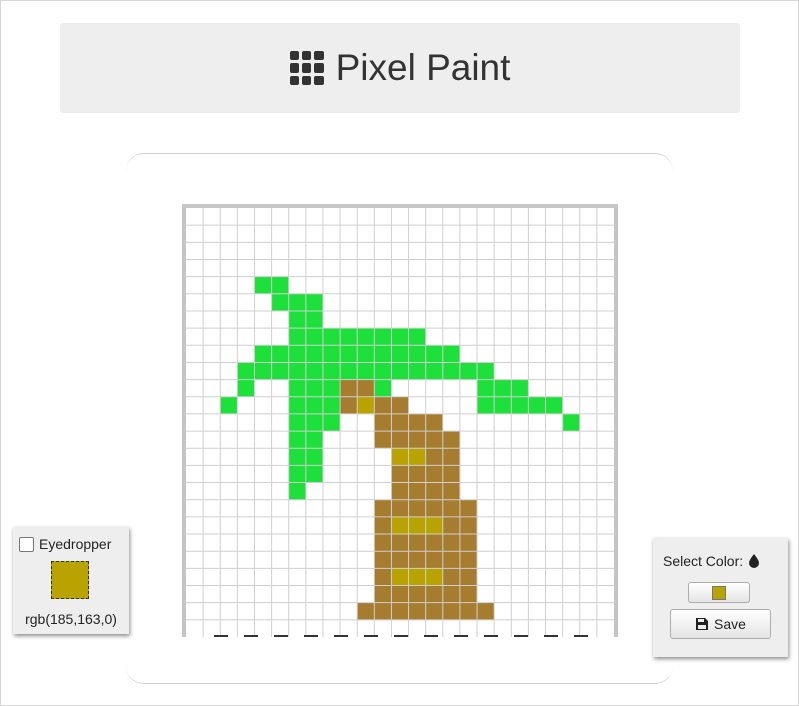  What do you see at coordinates (719, 592) in the screenshot?
I see `color-picker-button` at bounding box center [719, 592].